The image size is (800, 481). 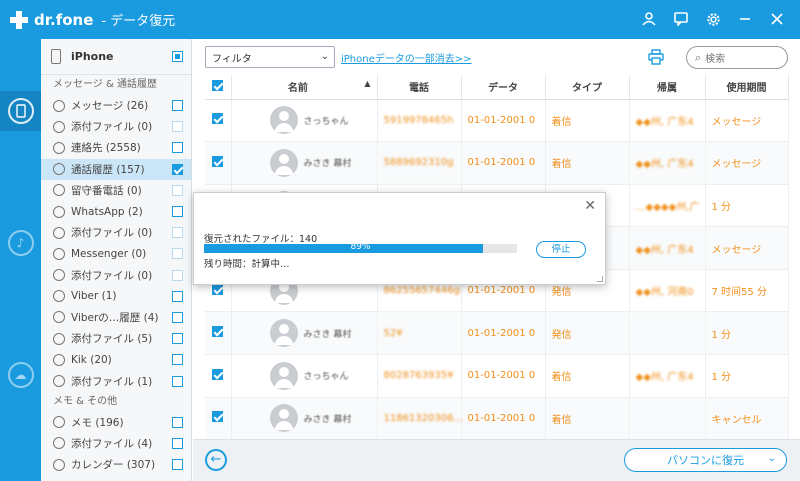 What do you see at coordinates (92, 56) in the screenshot?
I see `device-name: iPhone` at bounding box center [92, 56].